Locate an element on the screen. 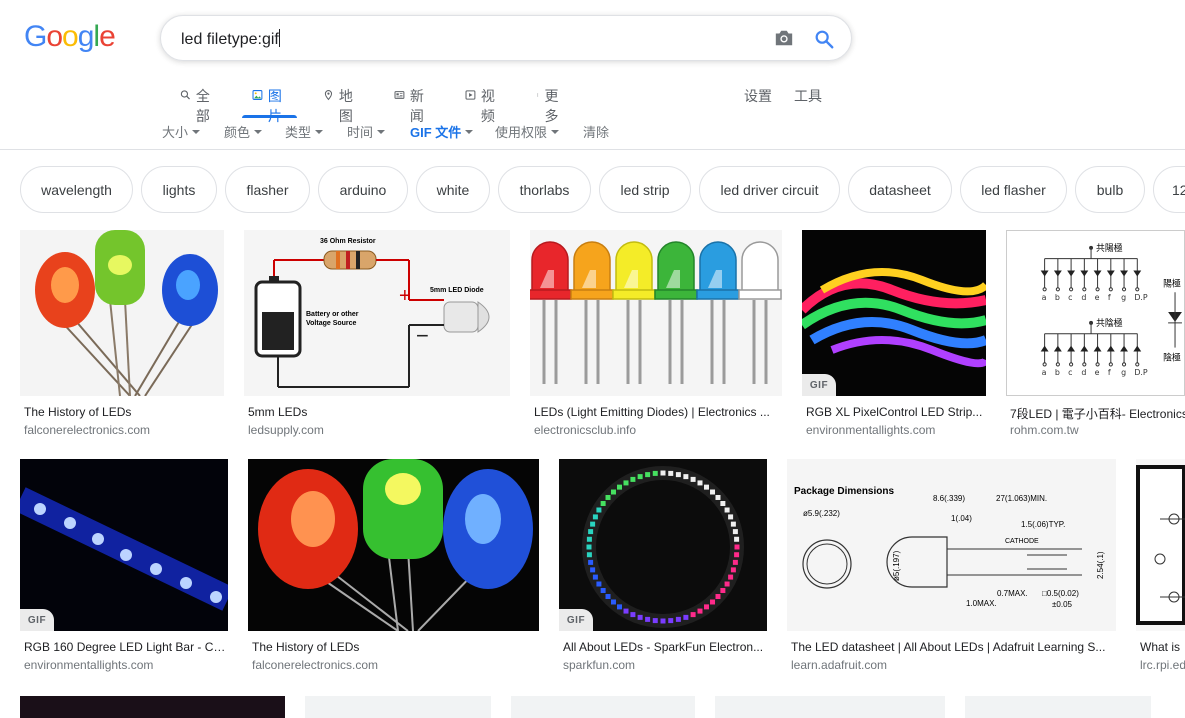 The height and width of the screenshot is (718, 1185). filter-label: GIF 文件 is located at coordinates (436, 132).